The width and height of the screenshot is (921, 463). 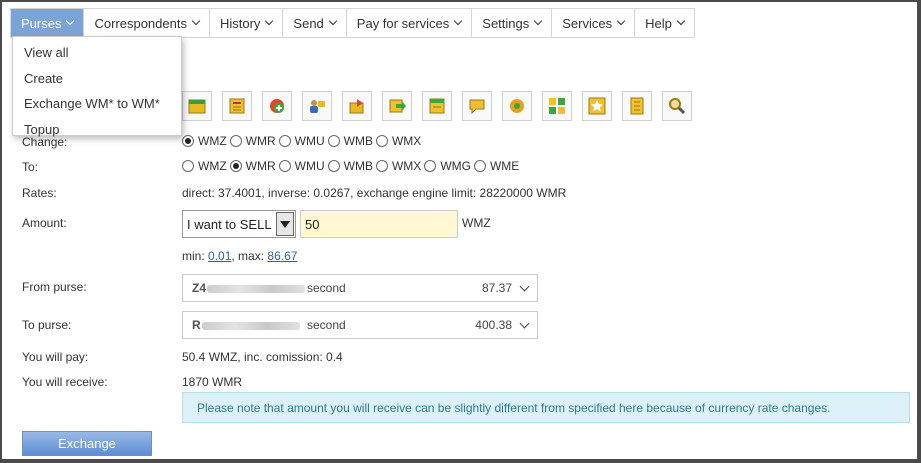 I want to click on menu-services: Services, so click(x=594, y=23).